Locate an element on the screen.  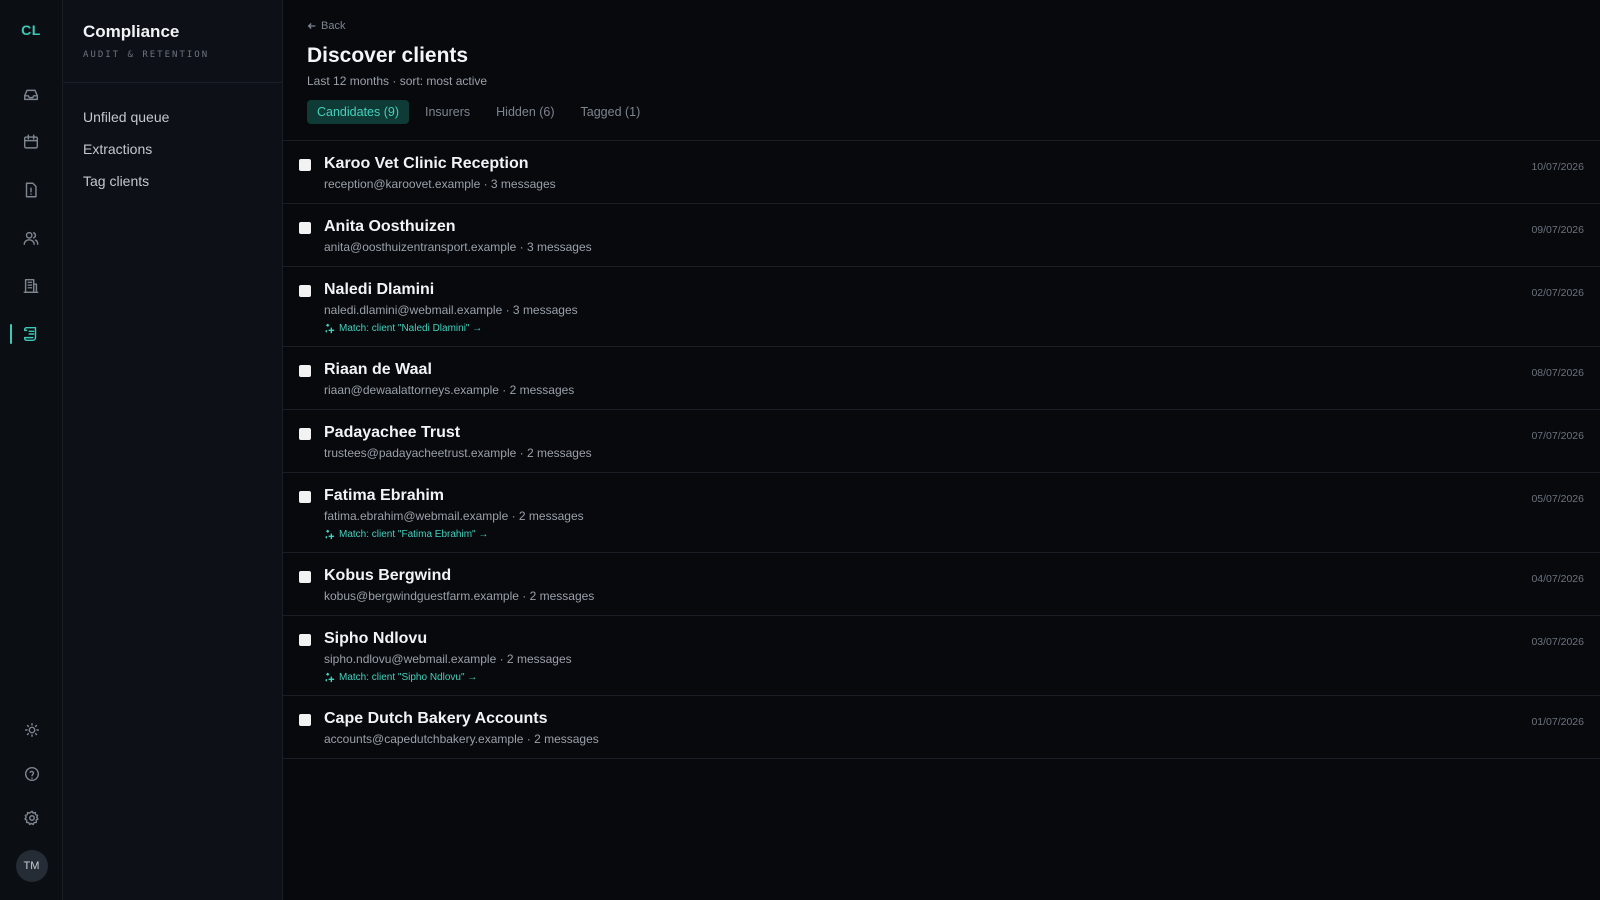
inbox-icon is located at coordinates (31, 95).